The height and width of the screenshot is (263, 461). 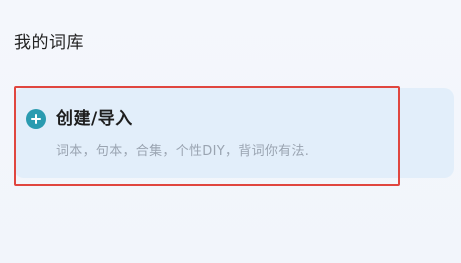 What do you see at coordinates (94, 119) in the screenshot?
I see `create-import-title: 创建/导入` at bounding box center [94, 119].